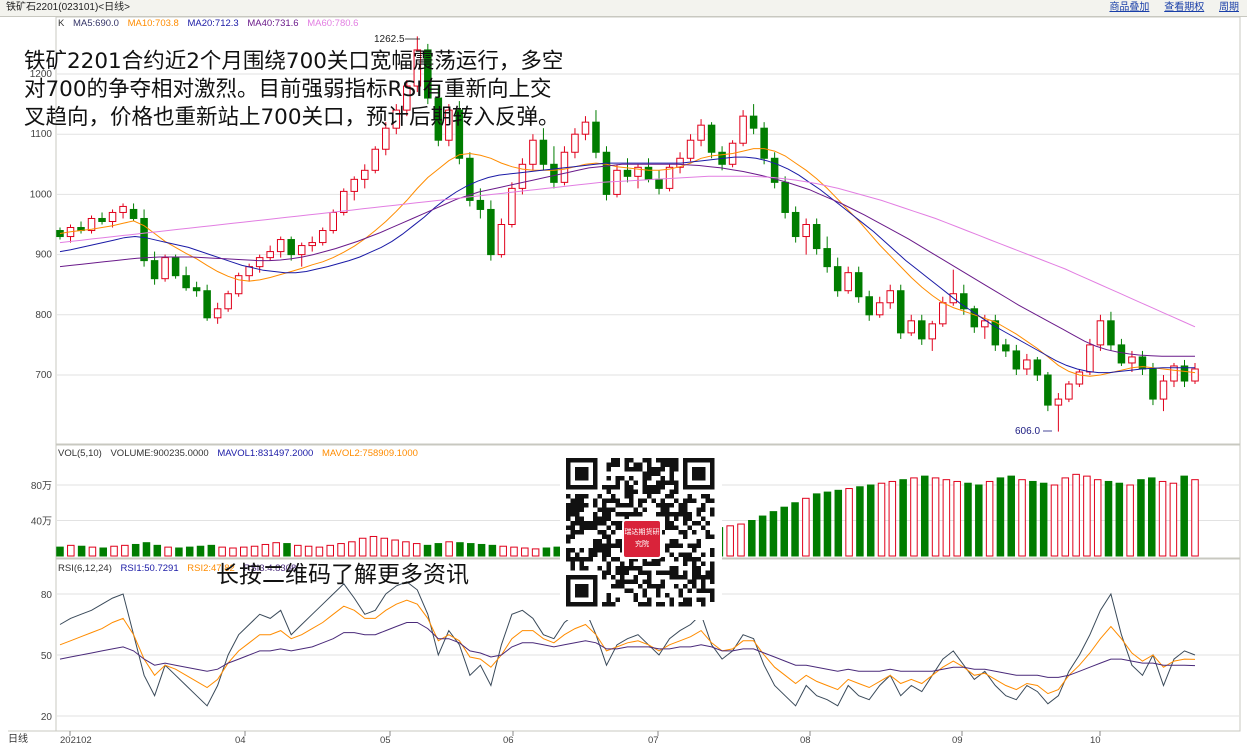  What do you see at coordinates (288, 89) in the screenshot?
I see `annotation-line-2: 对700的争夺相对激烈。目前强弱指标RSI有重新向上交` at bounding box center [288, 89].